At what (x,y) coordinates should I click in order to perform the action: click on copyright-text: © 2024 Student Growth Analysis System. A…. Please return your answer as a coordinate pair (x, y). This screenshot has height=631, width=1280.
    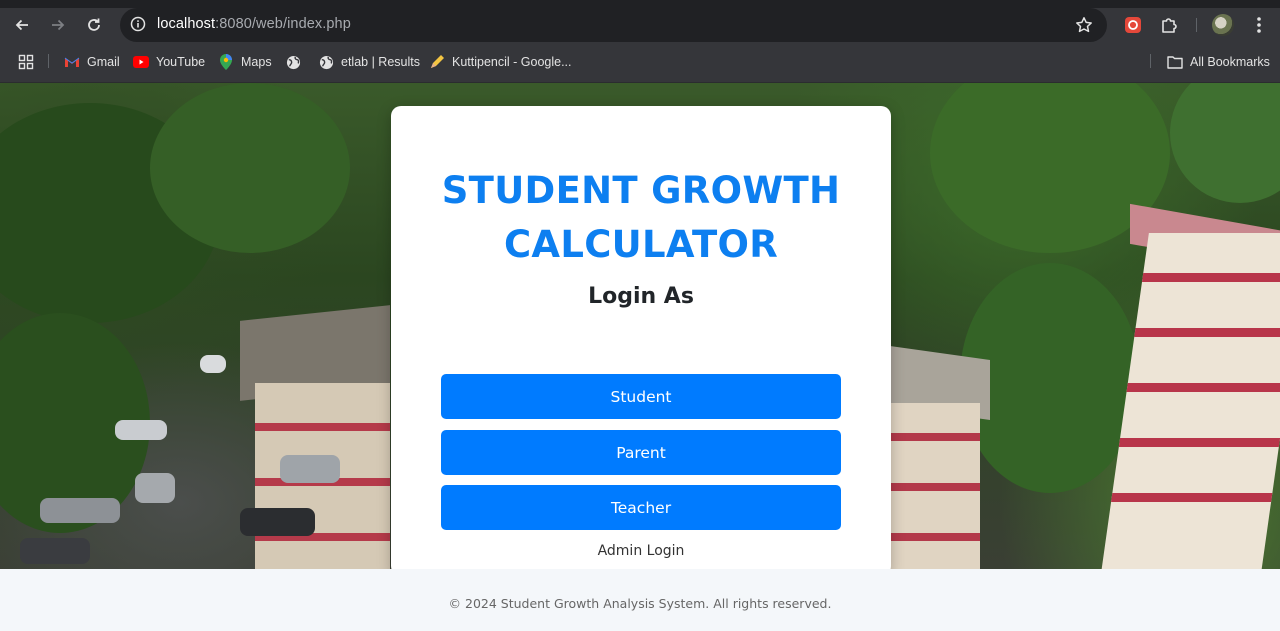
    Looking at the image, I should click on (640, 603).